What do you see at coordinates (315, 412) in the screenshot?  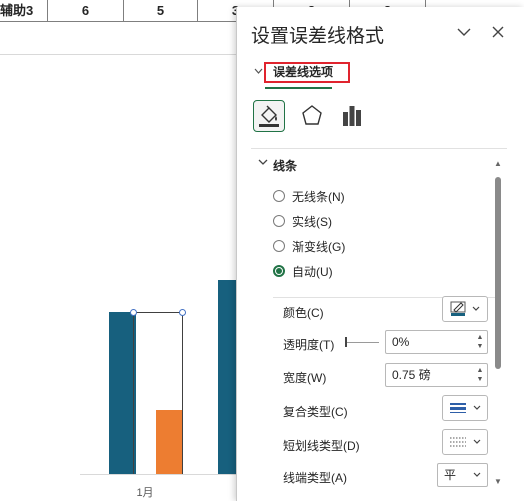 I see `compound-type-label: 复合类型(C)` at bounding box center [315, 412].